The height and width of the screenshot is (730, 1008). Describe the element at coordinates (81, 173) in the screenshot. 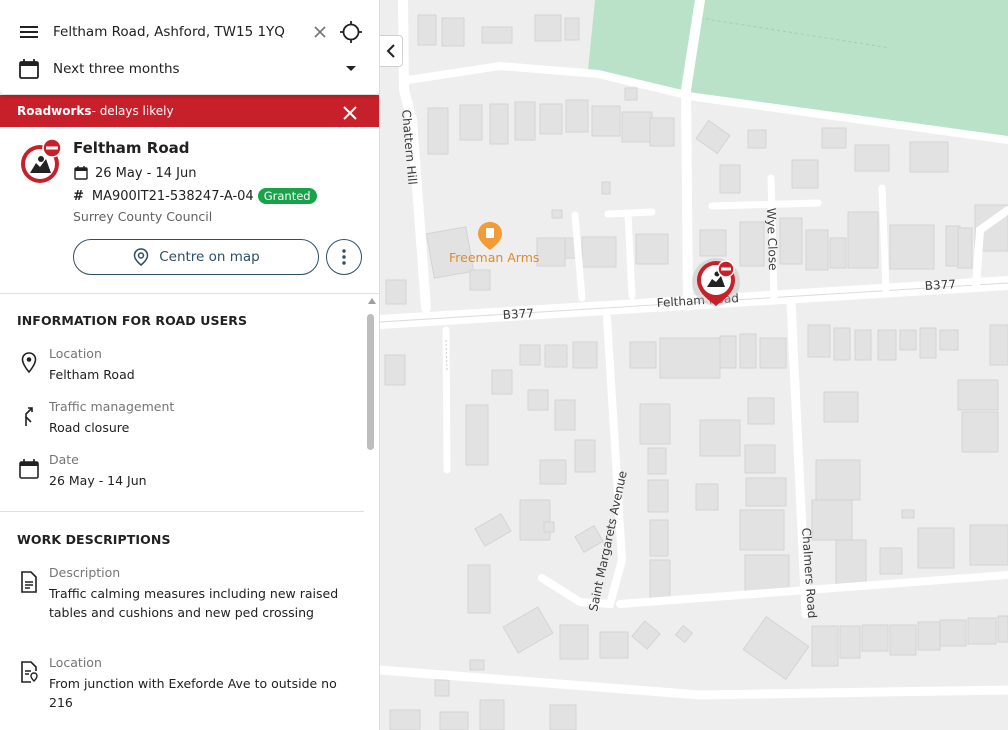

I see `calendar-small-icon` at that location.